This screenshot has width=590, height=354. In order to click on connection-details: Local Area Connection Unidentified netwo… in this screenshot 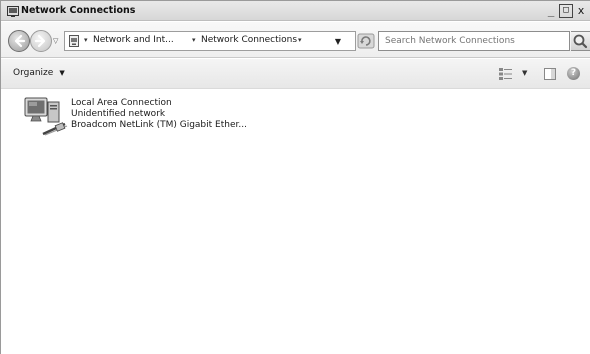, I will do `click(159, 114)`.